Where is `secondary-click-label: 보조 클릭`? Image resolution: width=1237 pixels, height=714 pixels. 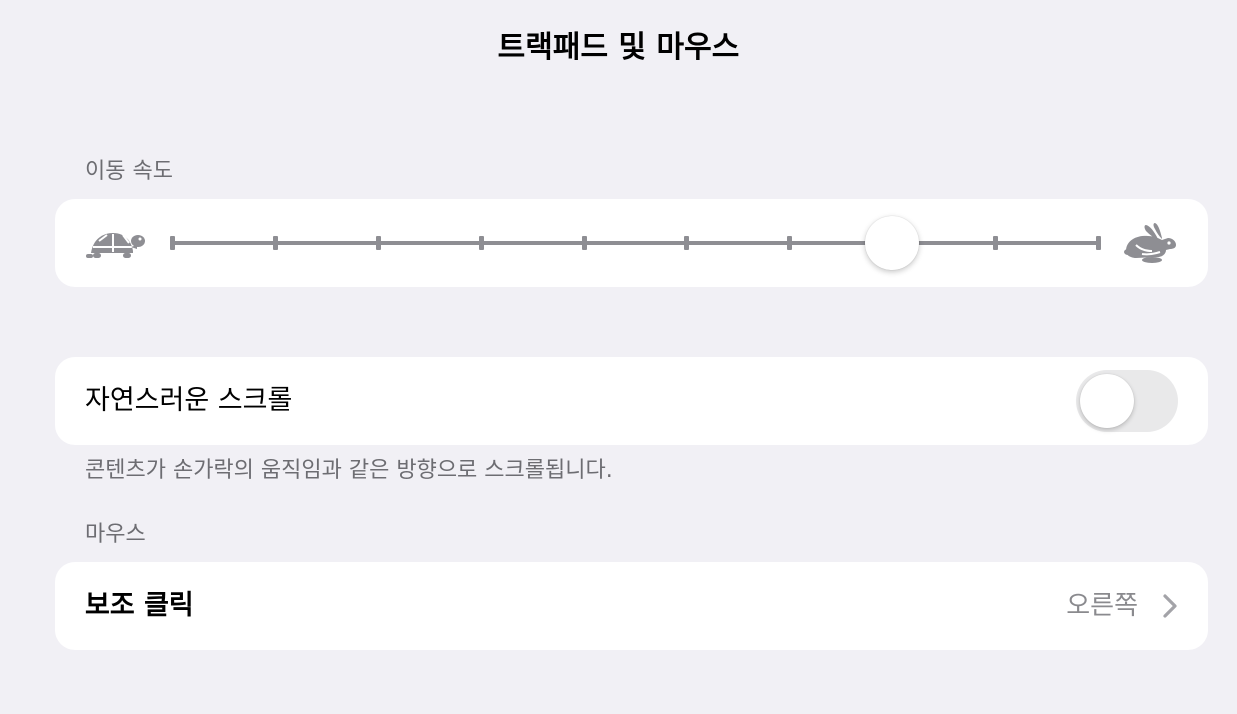
secondary-click-label: 보조 클릭 is located at coordinates (139, 605).